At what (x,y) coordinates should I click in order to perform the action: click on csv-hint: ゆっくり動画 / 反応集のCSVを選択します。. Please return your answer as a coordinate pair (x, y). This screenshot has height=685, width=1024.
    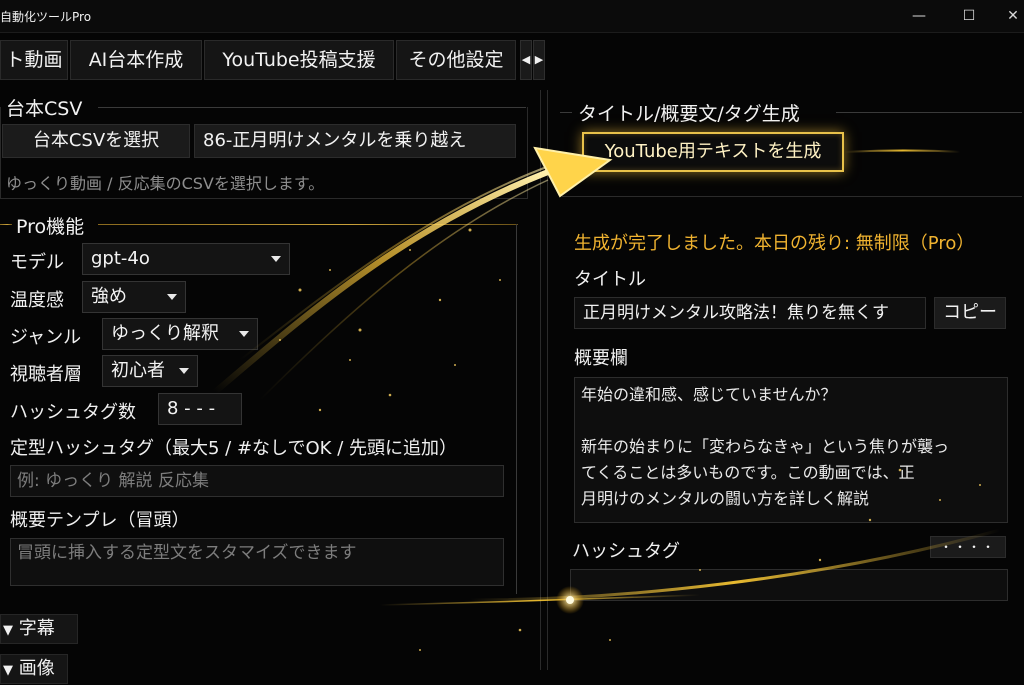
    Looking at the image, I should click on (165, 183).